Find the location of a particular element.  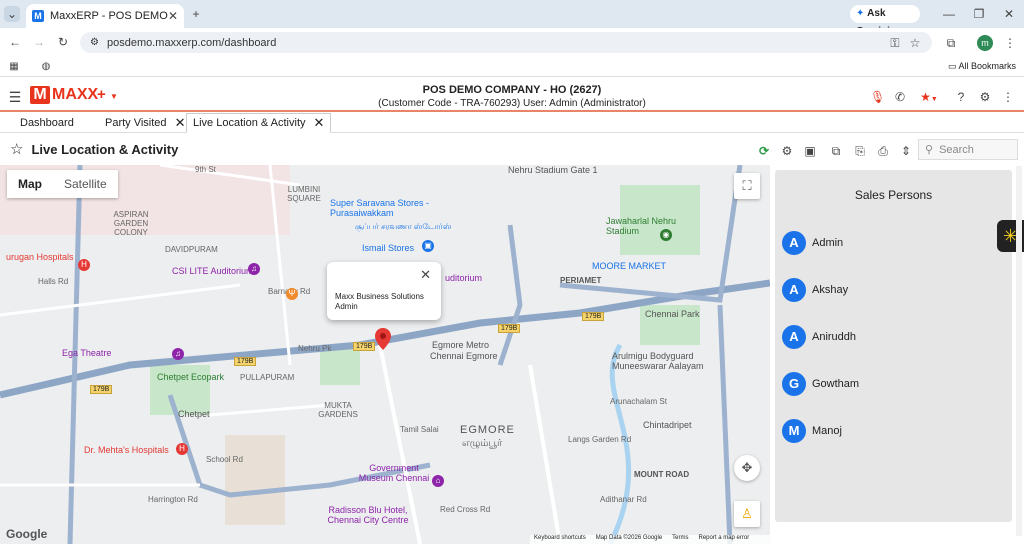

sales-person-name: Admin is located at coordinates (828, 243).